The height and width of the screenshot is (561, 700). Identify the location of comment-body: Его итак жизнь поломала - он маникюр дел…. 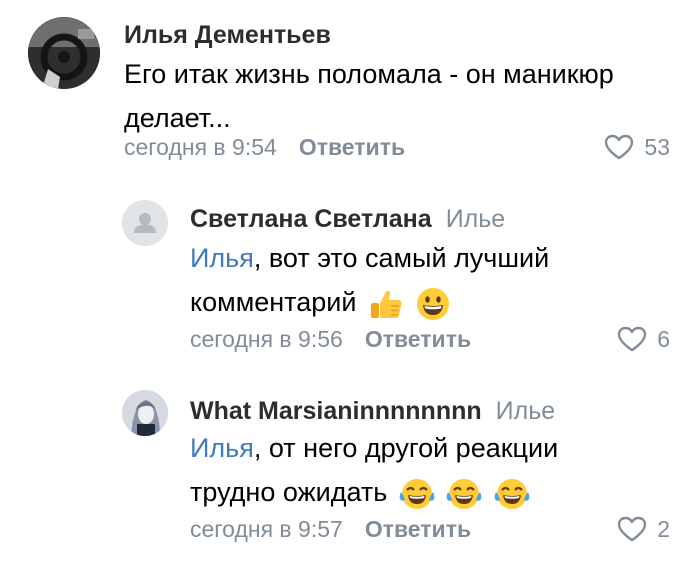
(369, 96).